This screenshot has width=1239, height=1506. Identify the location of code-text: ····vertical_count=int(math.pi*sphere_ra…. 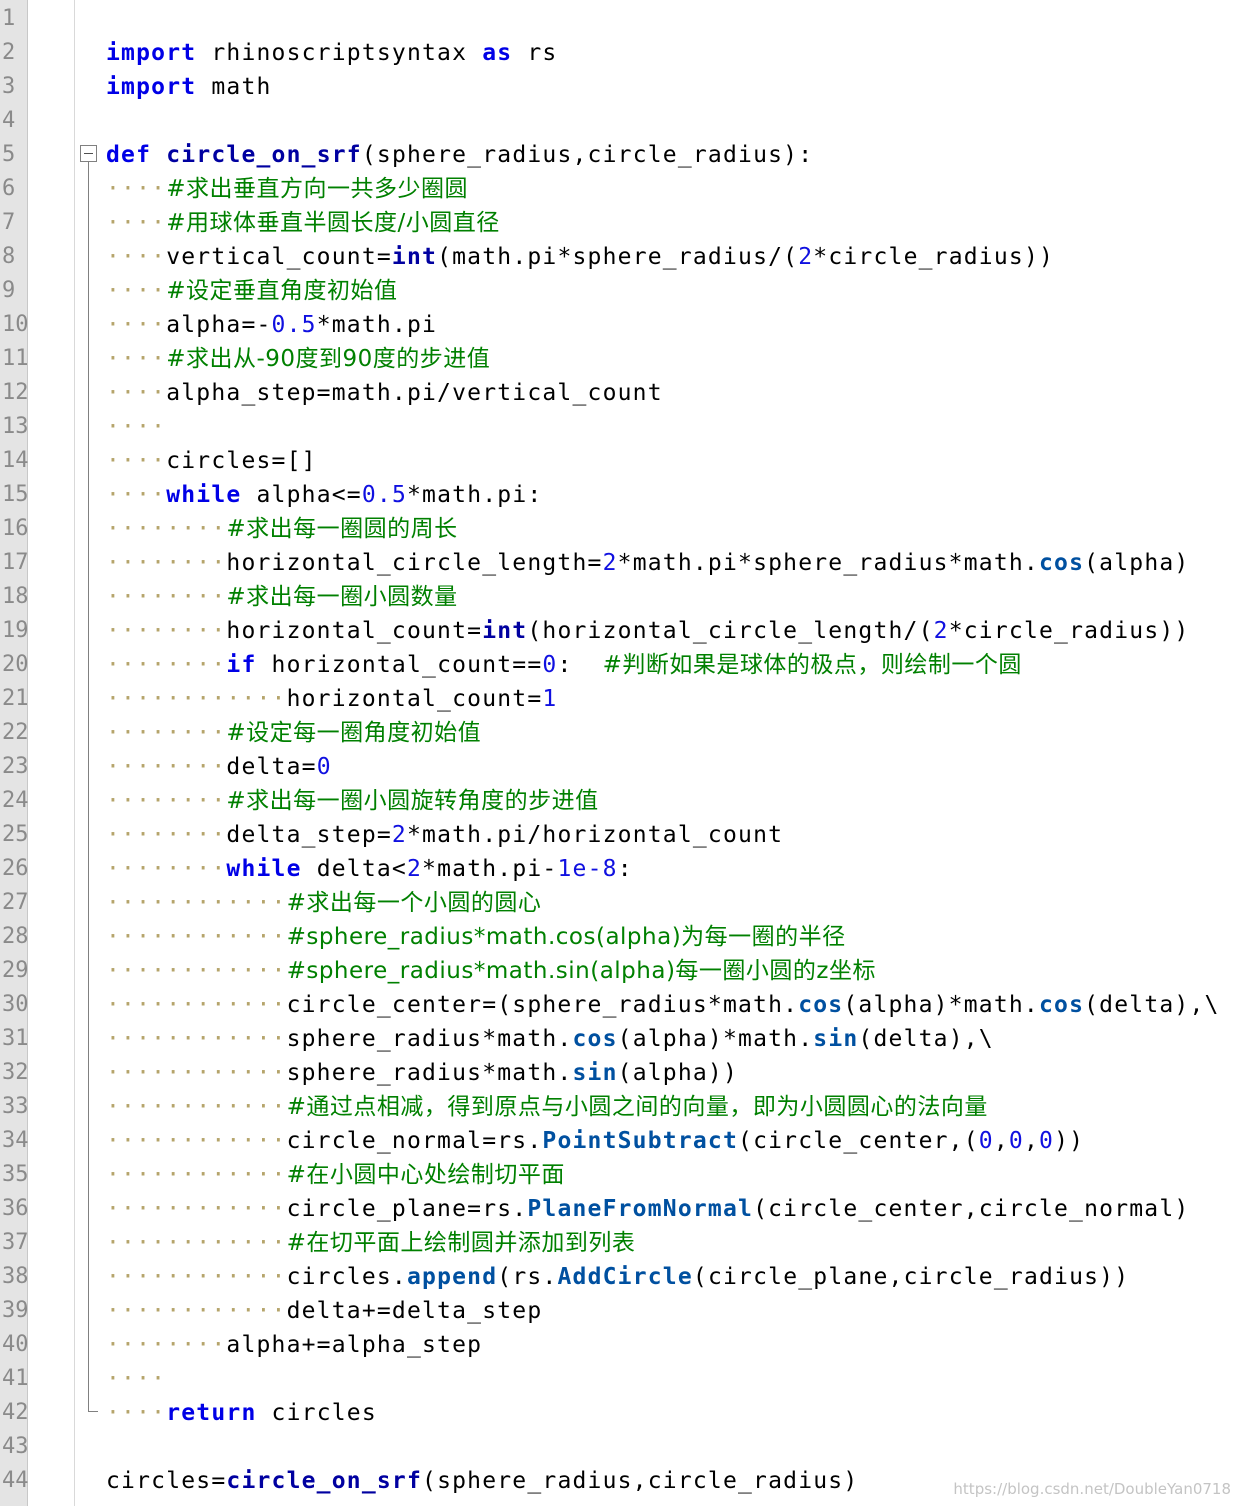
(580, 257).